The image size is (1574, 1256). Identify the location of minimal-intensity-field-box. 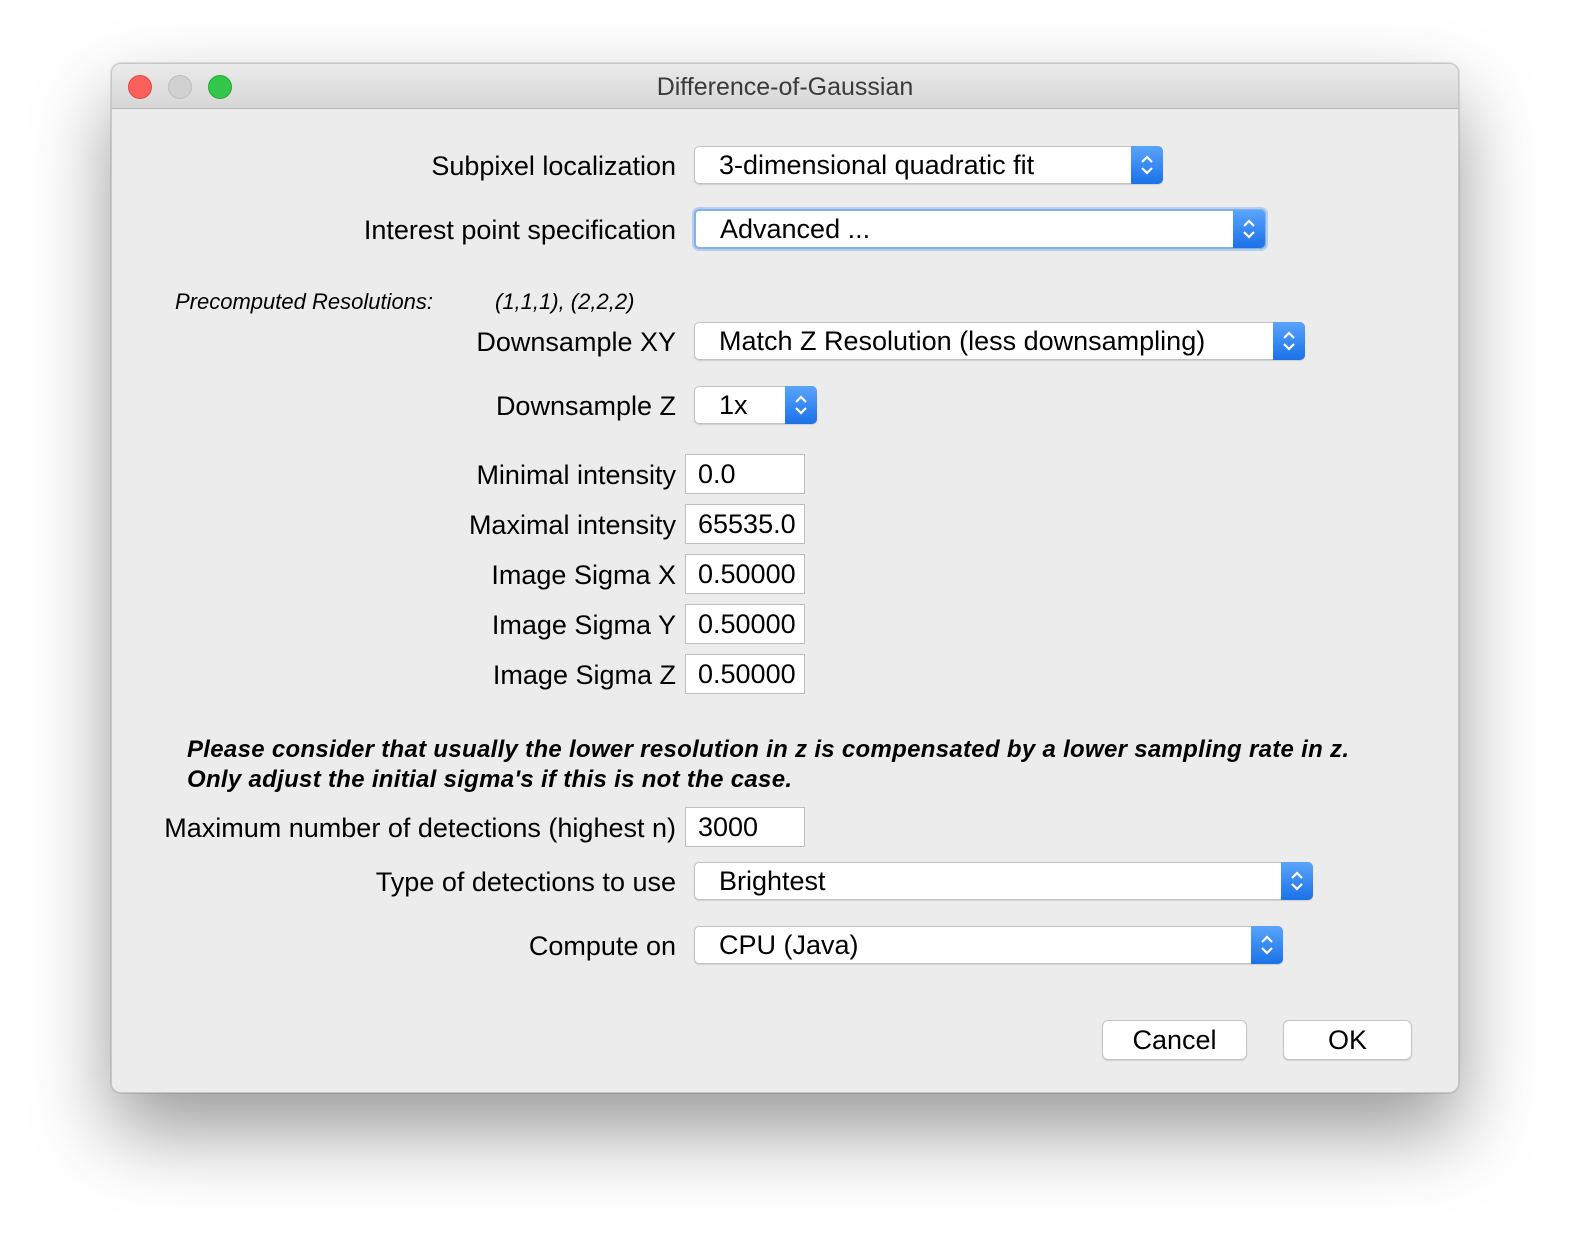
(745, 474).